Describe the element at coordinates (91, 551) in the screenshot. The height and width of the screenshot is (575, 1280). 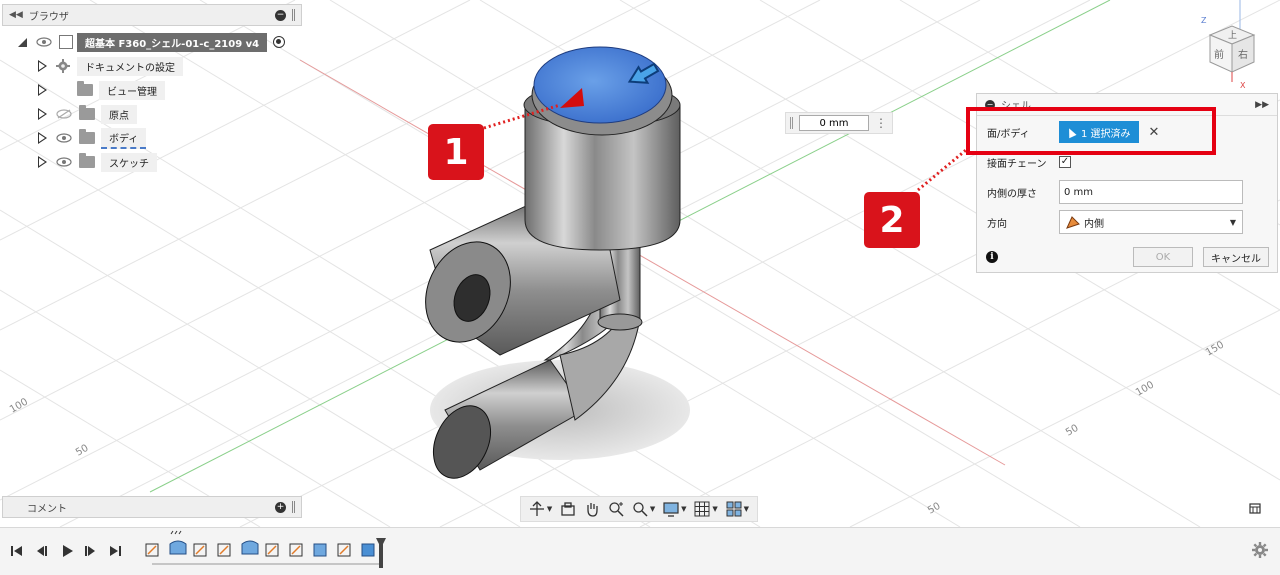
I see `step-forward-icon` at that location.